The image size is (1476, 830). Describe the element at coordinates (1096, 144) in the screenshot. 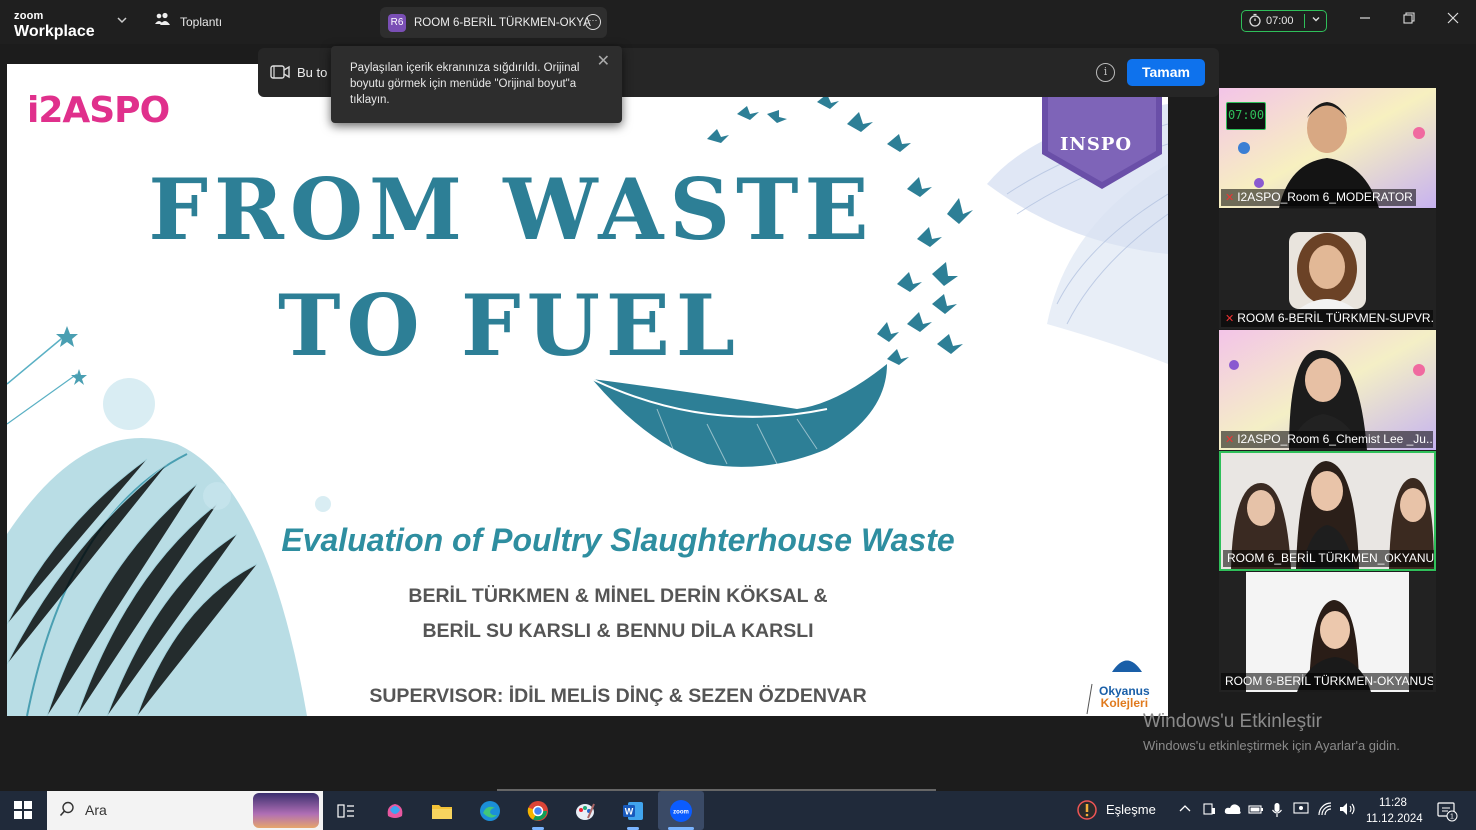

I see `inspo-logo: INSPO` at that location.